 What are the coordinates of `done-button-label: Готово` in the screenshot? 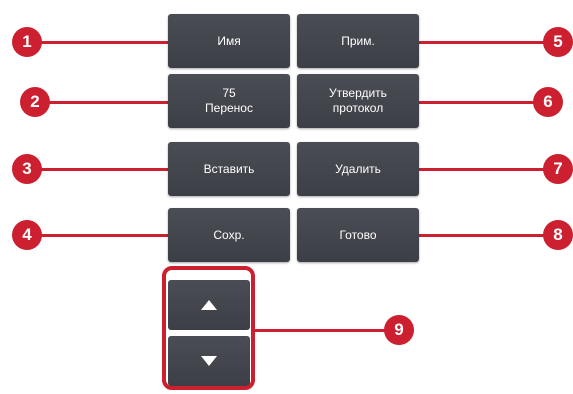 It's located at (358, 234).